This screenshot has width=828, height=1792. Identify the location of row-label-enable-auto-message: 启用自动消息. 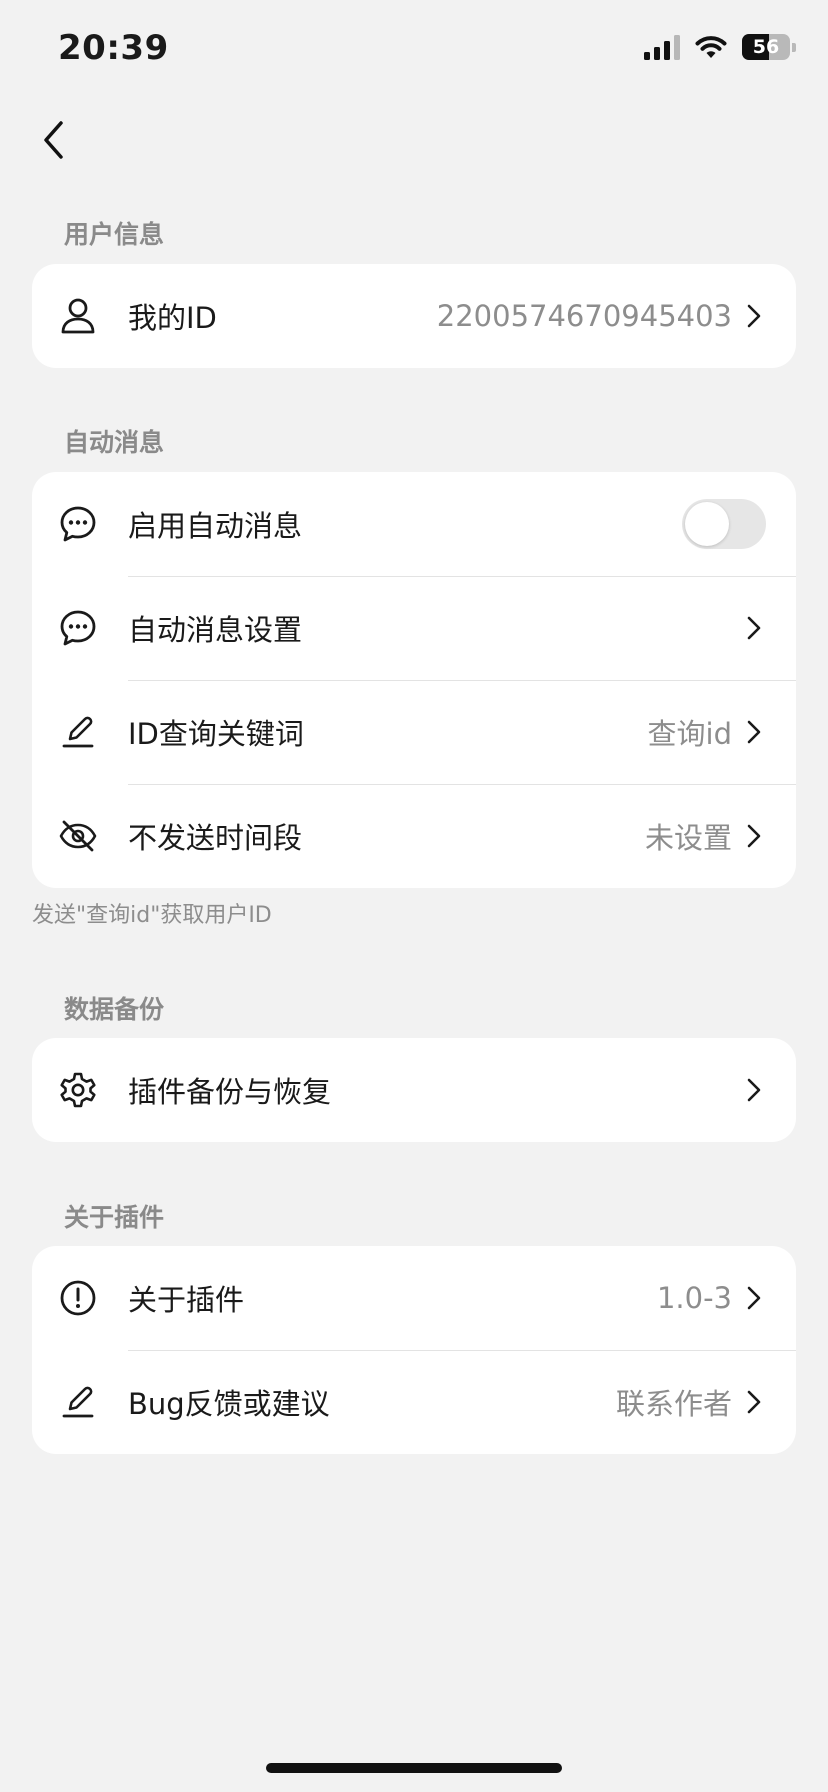
(215, 526).